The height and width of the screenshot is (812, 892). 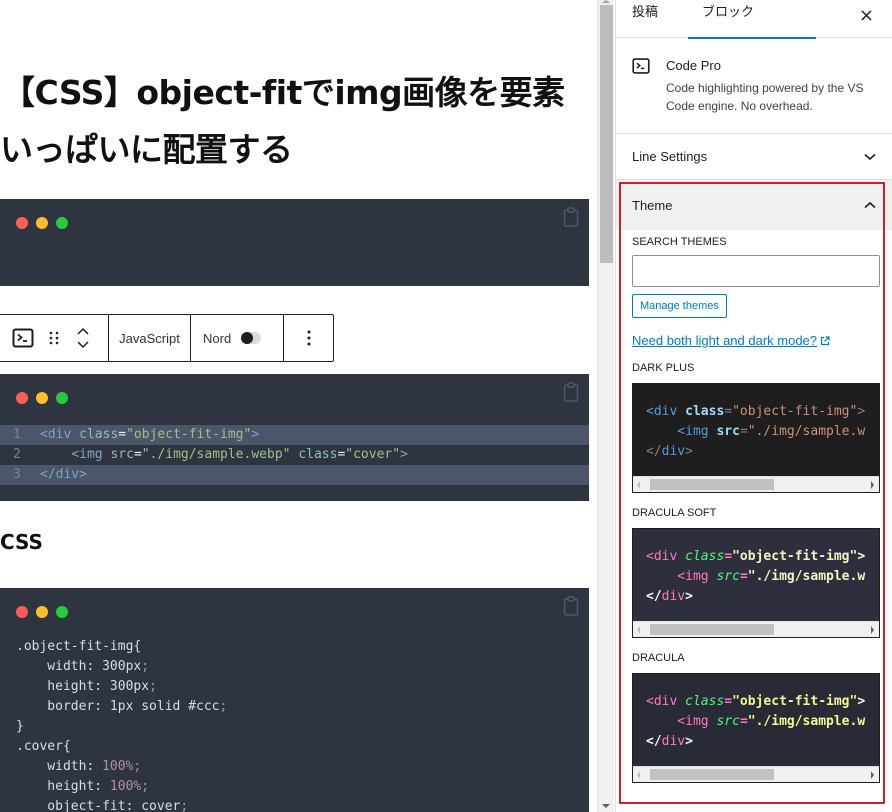 What do you see at coordinates (754, 157) in the screenshot?
I see `panel-line-settings-toggle: Line Settings` at bounding box center [754, 157].